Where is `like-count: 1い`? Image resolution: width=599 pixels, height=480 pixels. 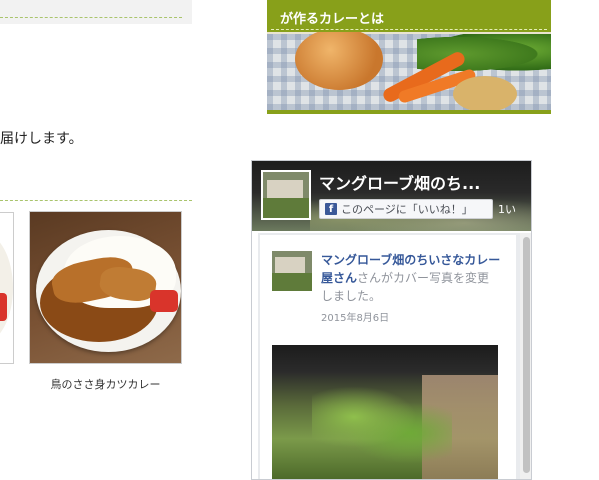
like-count: 1い is located at coordinates (507, 209).